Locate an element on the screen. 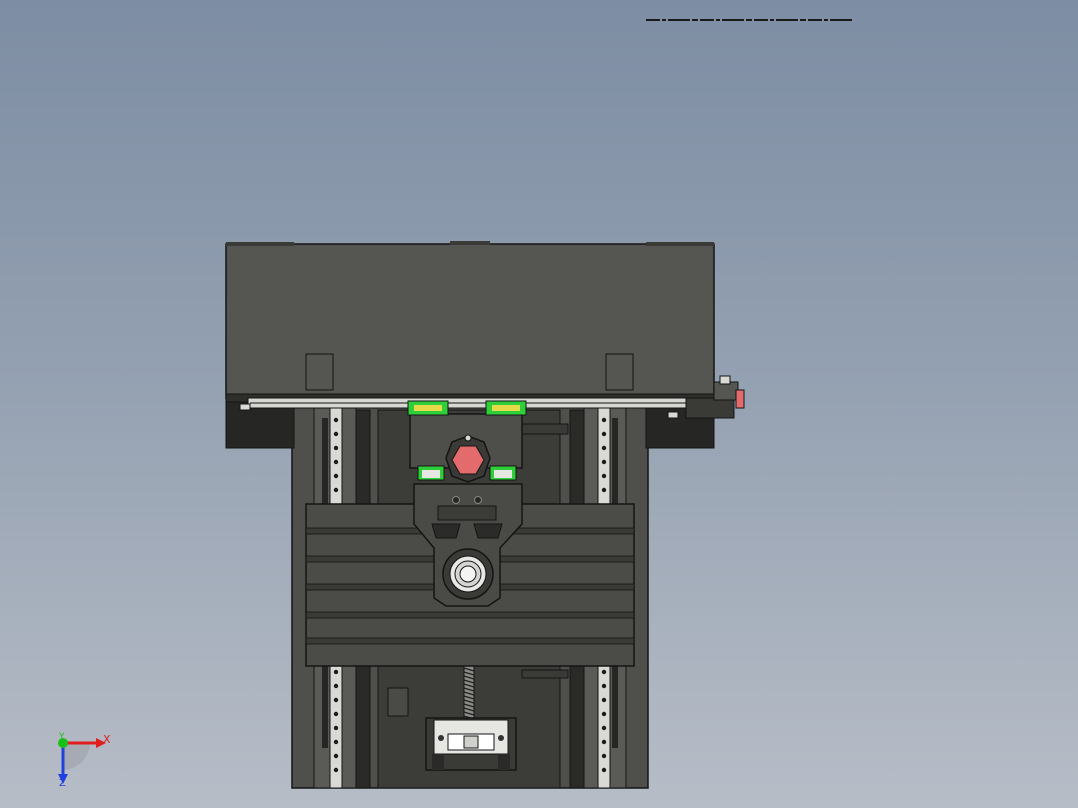 The height and width of the screenshot is (808, 1078). triad-x-label: X is located at coordinates (107, 739).